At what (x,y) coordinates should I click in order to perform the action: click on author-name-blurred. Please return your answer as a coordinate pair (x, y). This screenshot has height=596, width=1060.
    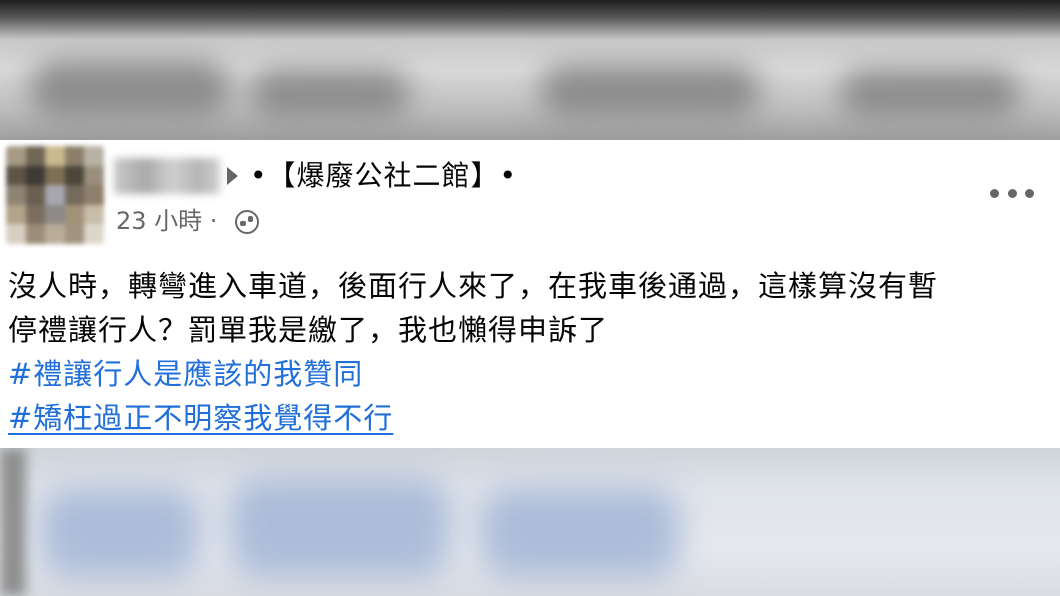
    Looking at the image, I should click on (167, 176).